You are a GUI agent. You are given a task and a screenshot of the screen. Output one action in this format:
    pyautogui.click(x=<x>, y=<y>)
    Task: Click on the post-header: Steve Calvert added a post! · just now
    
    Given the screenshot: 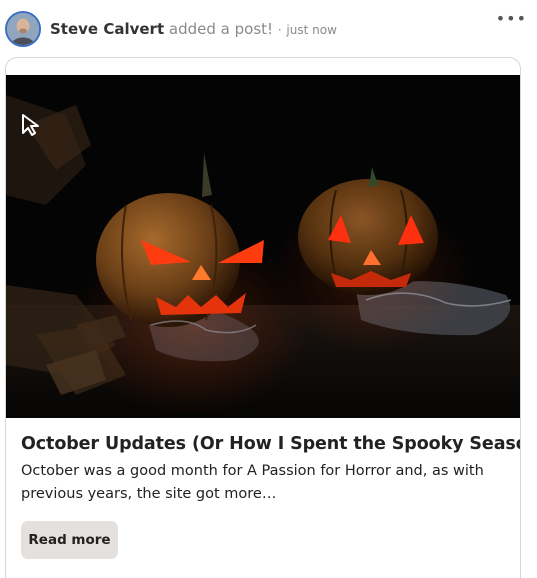 What is the action you would take?
    pyautogui.click(x=265, y=29)
    